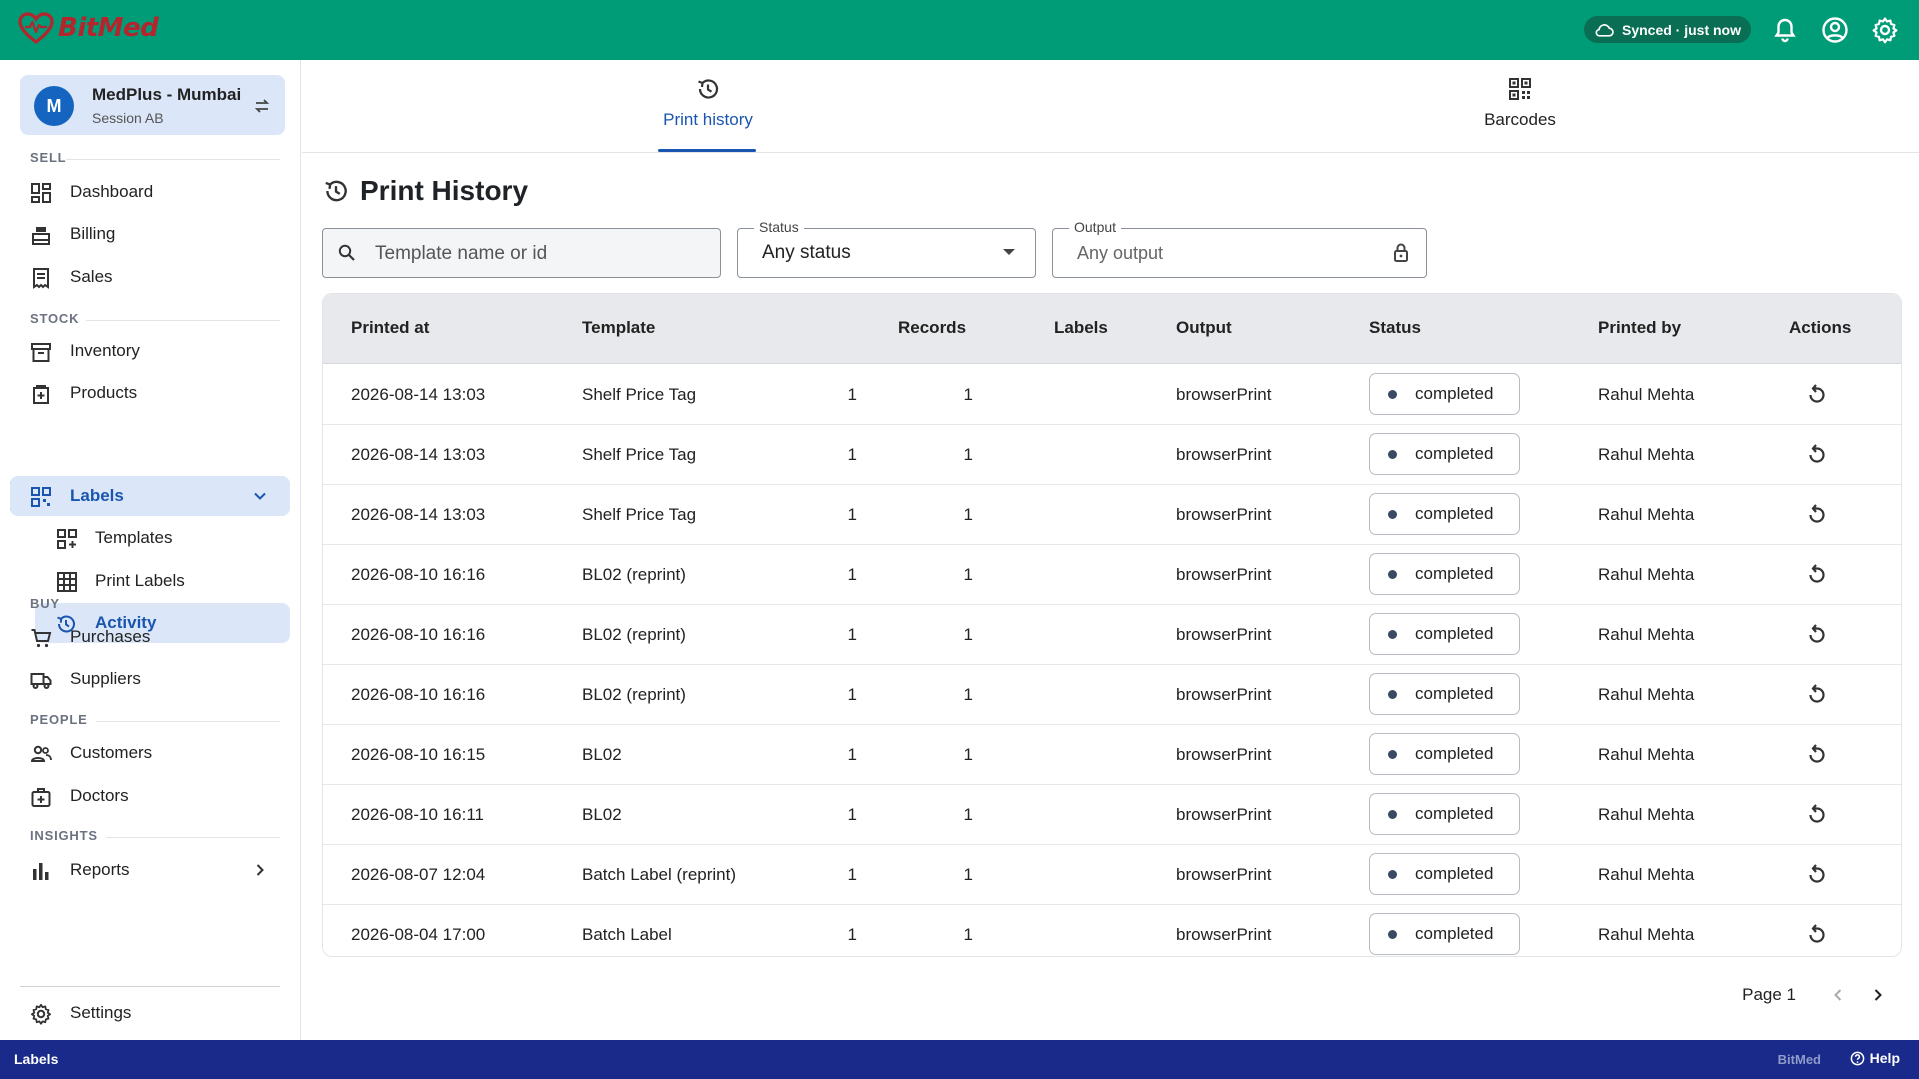  I want to click on cell-printed-at: 2026-08-10 16:16, so click(418, 634).